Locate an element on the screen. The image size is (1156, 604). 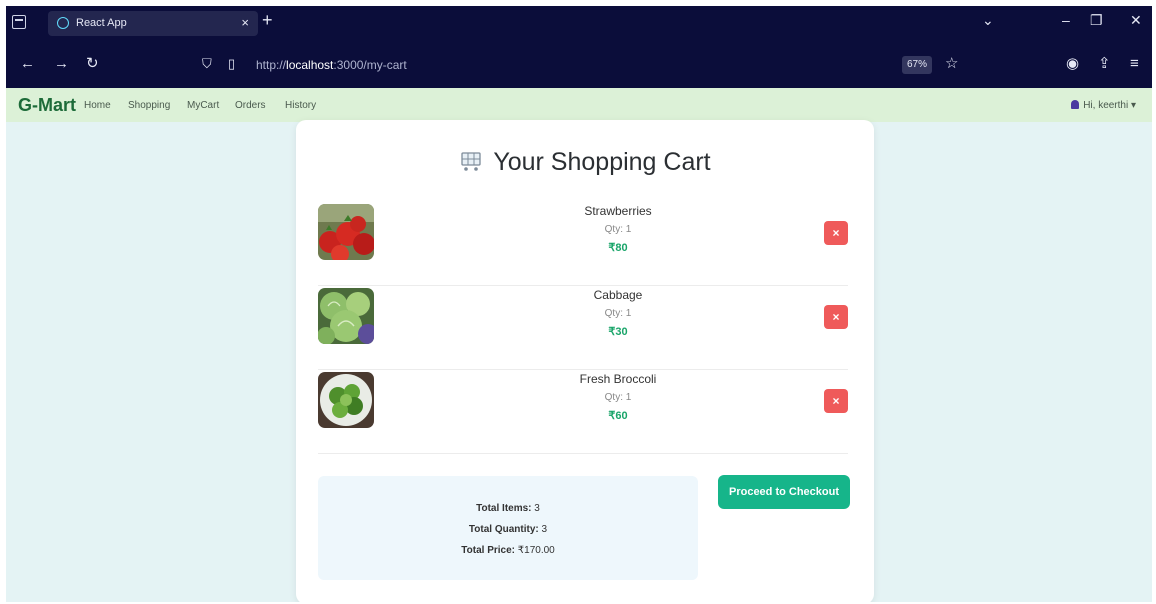
item-info: Strawberries Qty: 1 ₹80 is located at coordinates (618, 229).